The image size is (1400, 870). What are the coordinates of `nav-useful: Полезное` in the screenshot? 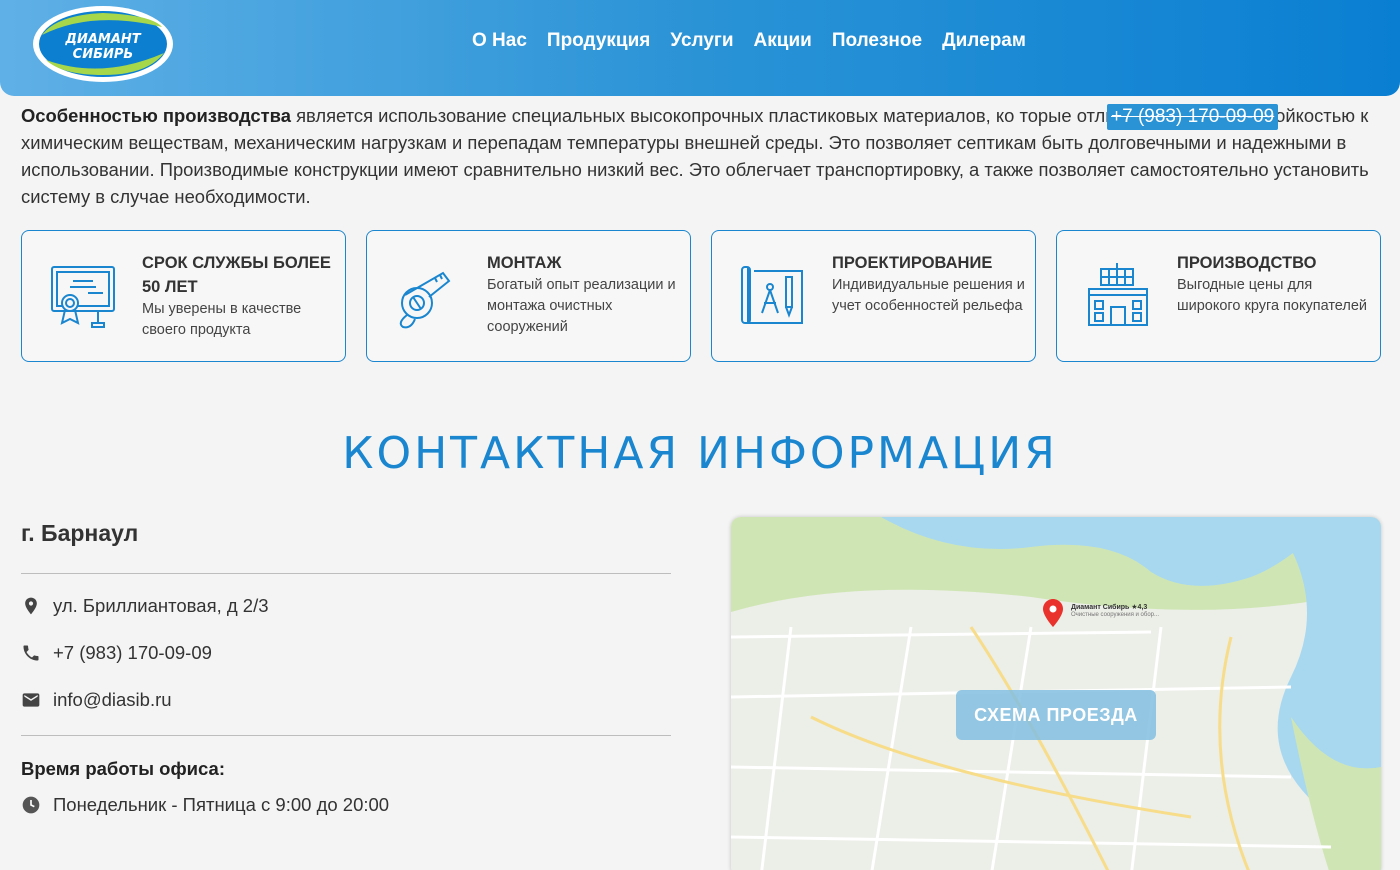 It's located at (877, 41).